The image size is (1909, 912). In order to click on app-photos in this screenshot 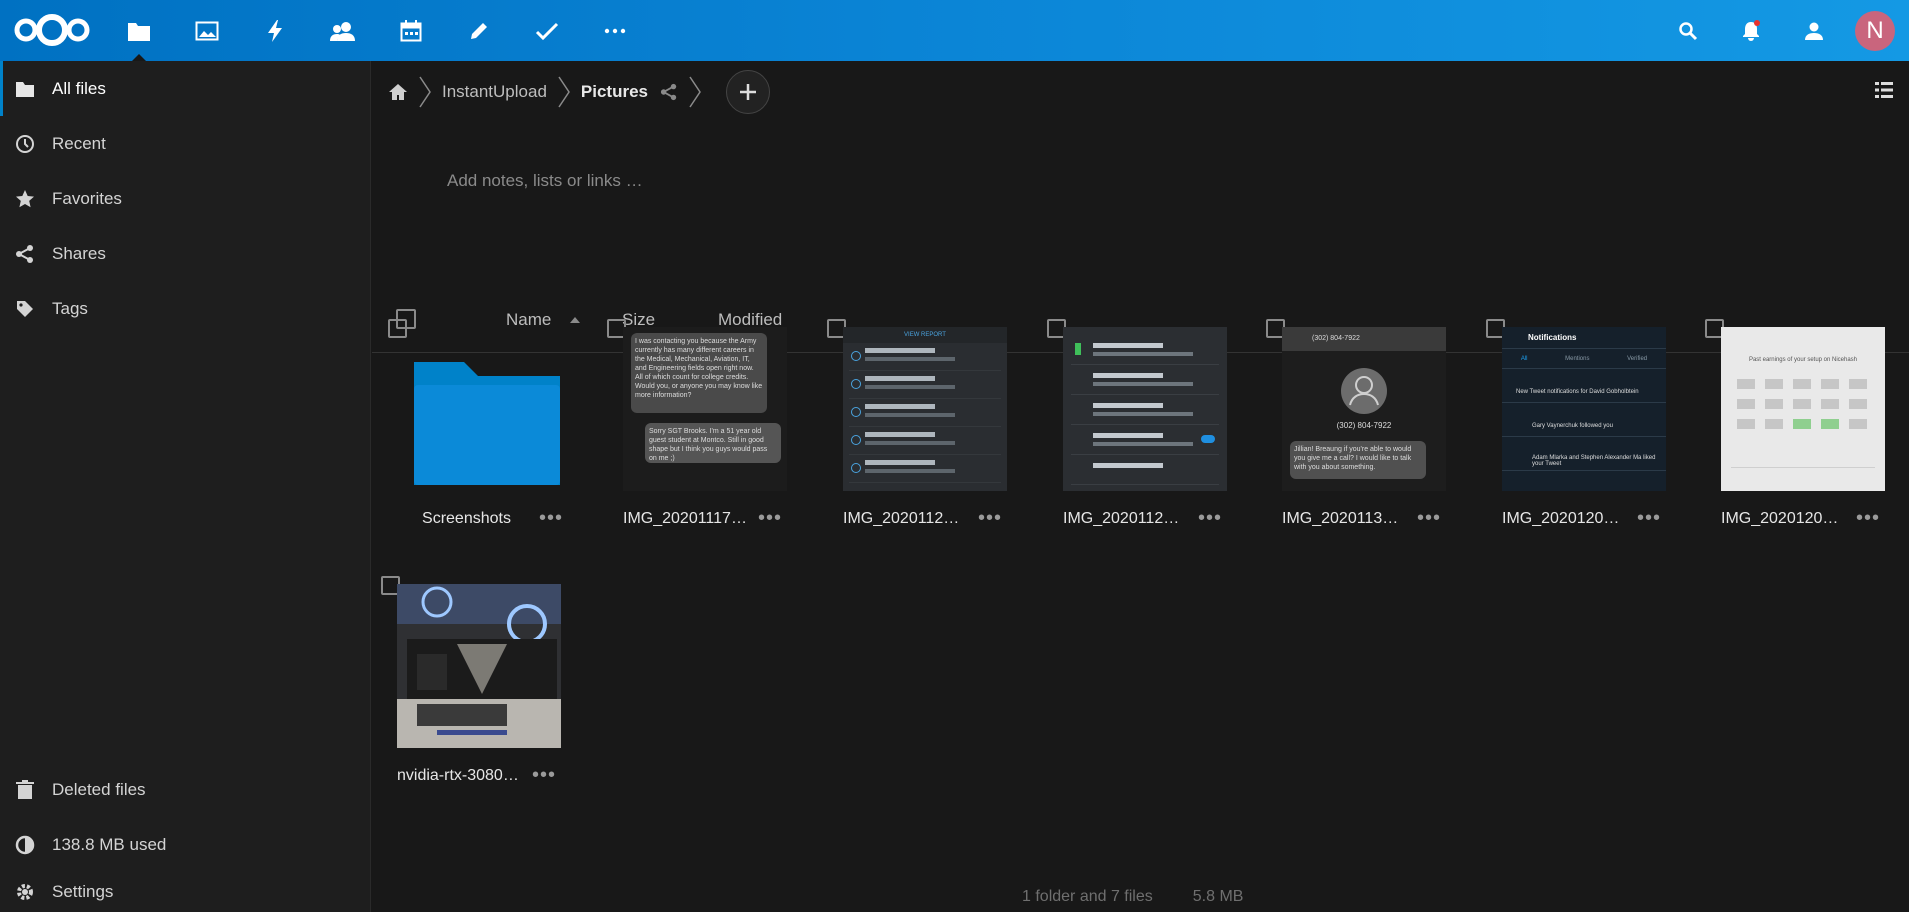, I will do `click(207, 30)`.